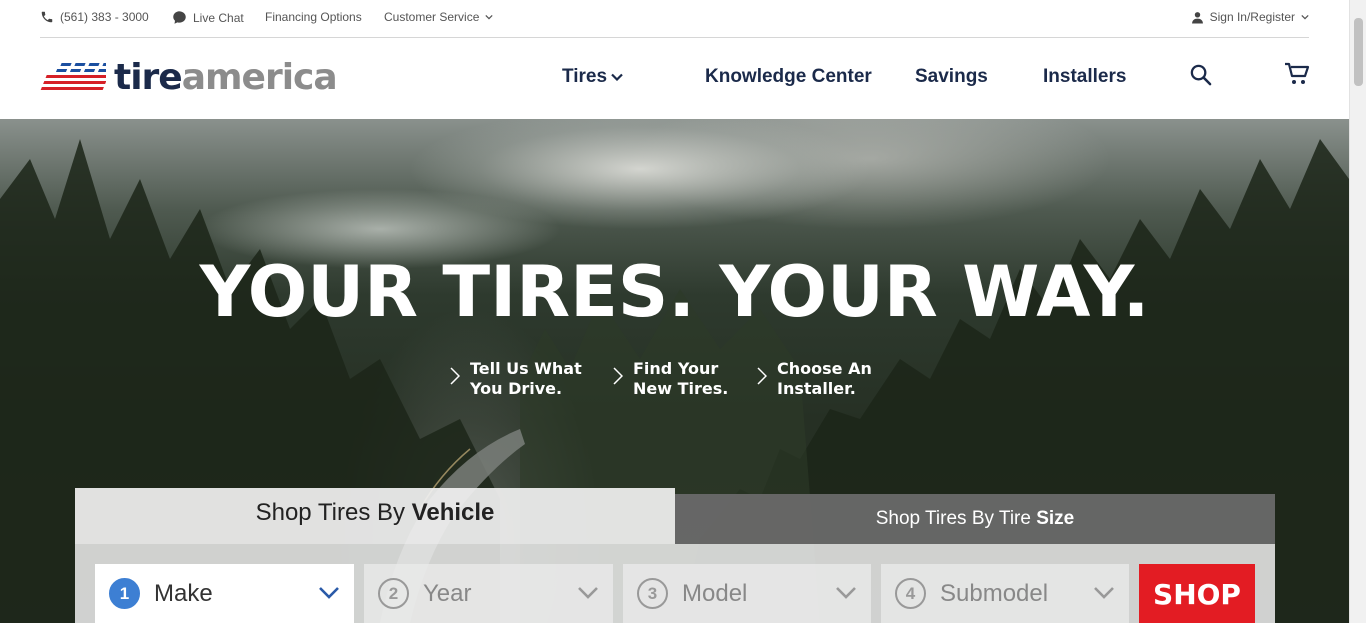 This screenshot has width=1366, height=623. I want to click on customer-service-dropdown: Customer Service, so click(438, 17).